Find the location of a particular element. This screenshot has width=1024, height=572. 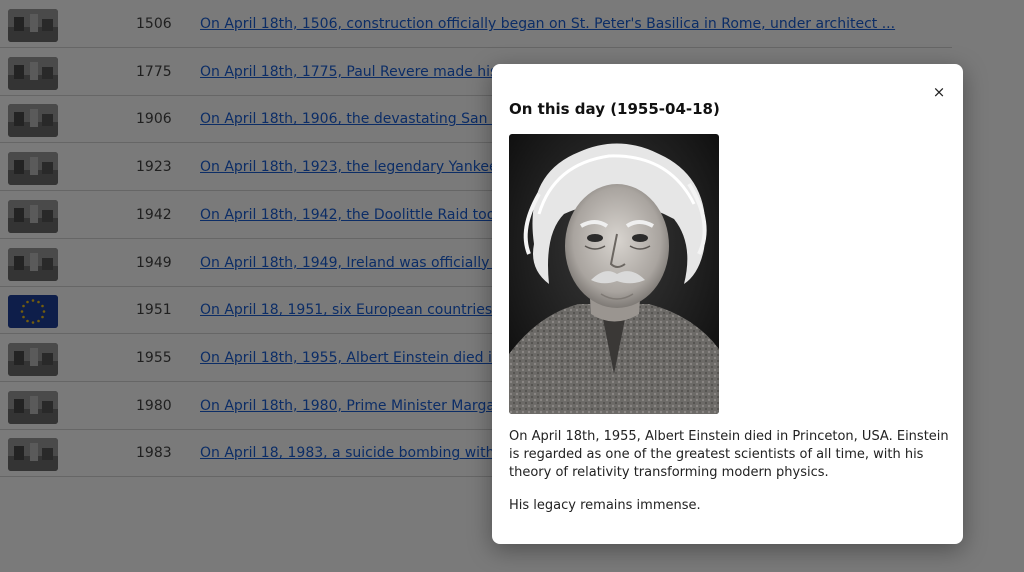

close-icon: × is located at coordinates (939, 92).